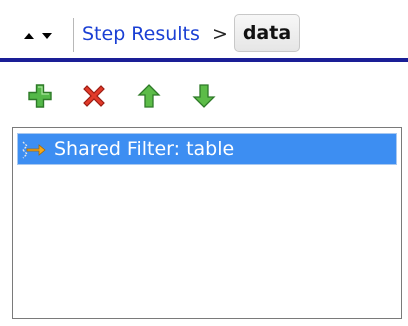 The width and height of the screenshot is (408, 326). What do you see at coordinates (204, 60) in the screenshot?
I see `header-divider` at bounding box center [204, 60].